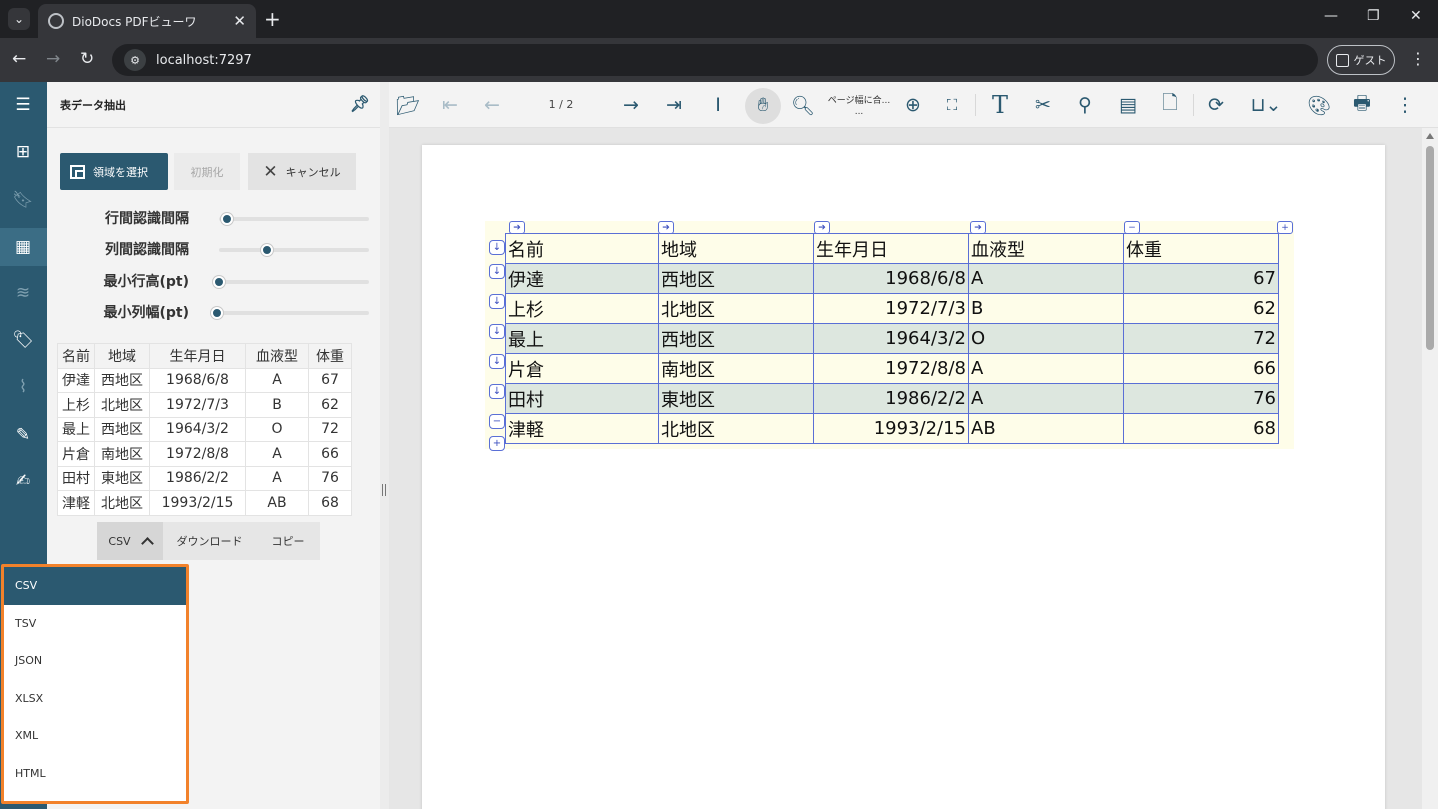 The image size is (1438, 809). What do you see at coordinates (23, 200) in the screenshot?
I see `bookmark-icon: 🔖︎` at bounding box center [23, 200].